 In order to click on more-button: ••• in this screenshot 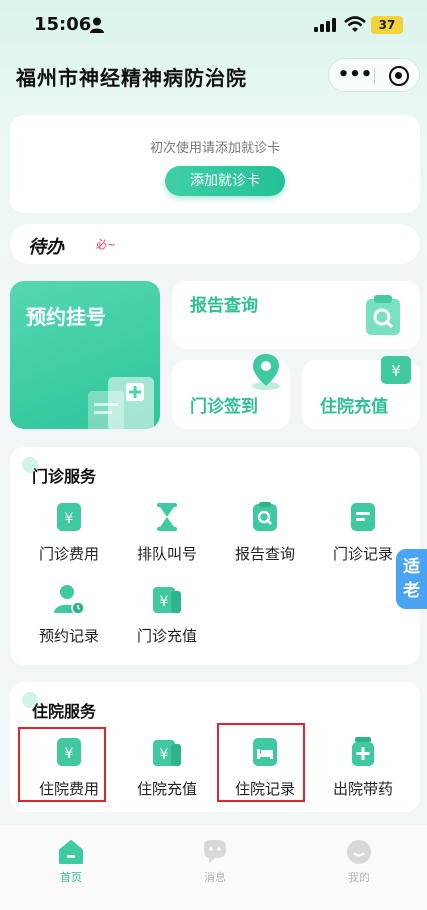, I will do `click(355, 75)`.